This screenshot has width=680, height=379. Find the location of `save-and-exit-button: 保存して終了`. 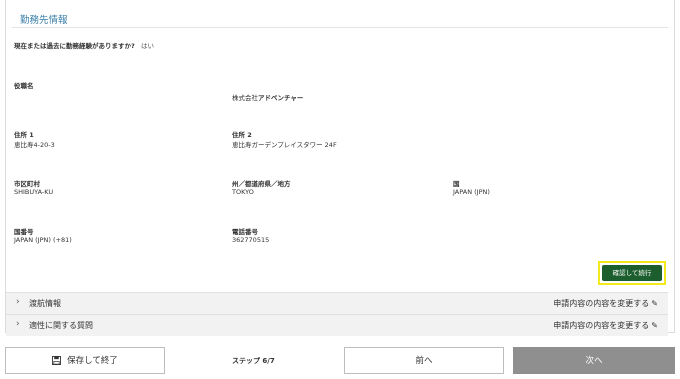

save-and-exit-button: 保存して終了 is located at coordinates (85, 360).